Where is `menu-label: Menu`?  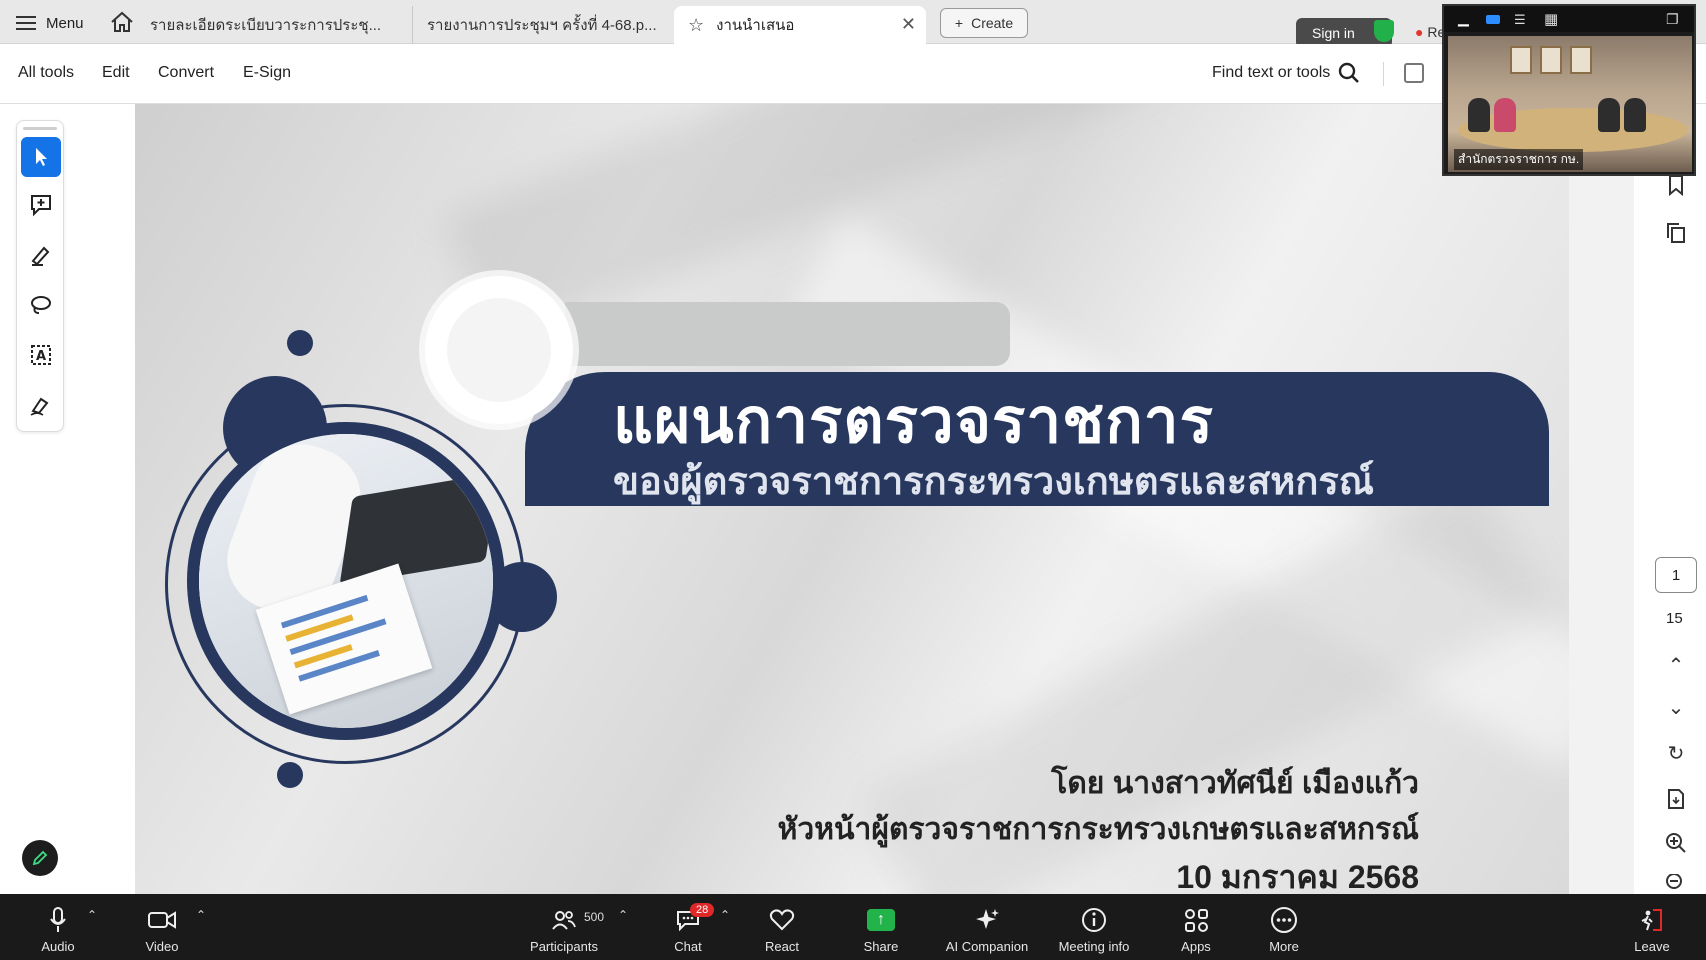
menu-label: Menu is located at coordinates (65, 23).